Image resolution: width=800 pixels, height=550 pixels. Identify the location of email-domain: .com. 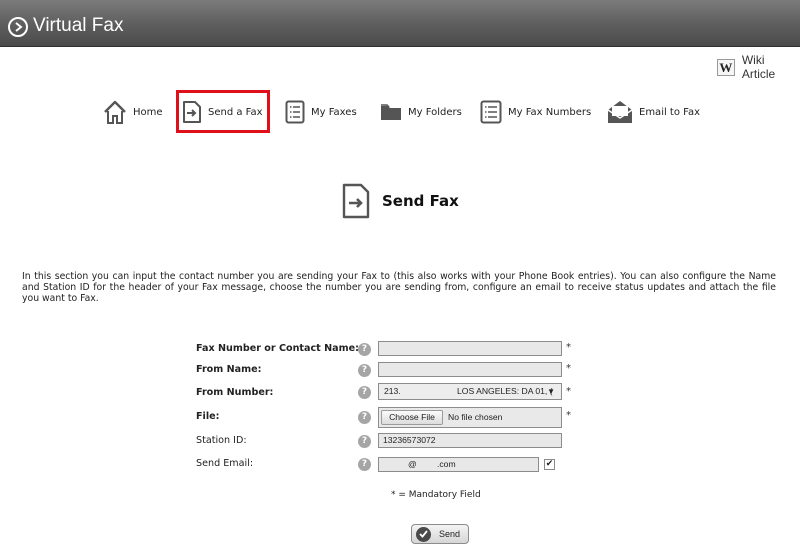
(446, 464).